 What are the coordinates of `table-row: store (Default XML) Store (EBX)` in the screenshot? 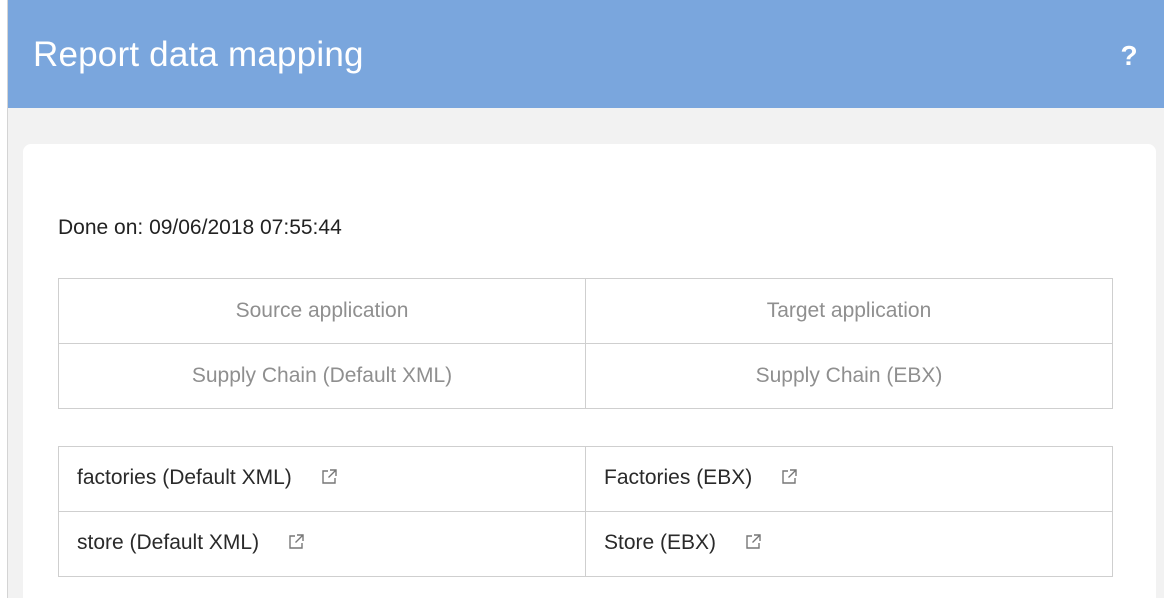 It's located at (585, 544).